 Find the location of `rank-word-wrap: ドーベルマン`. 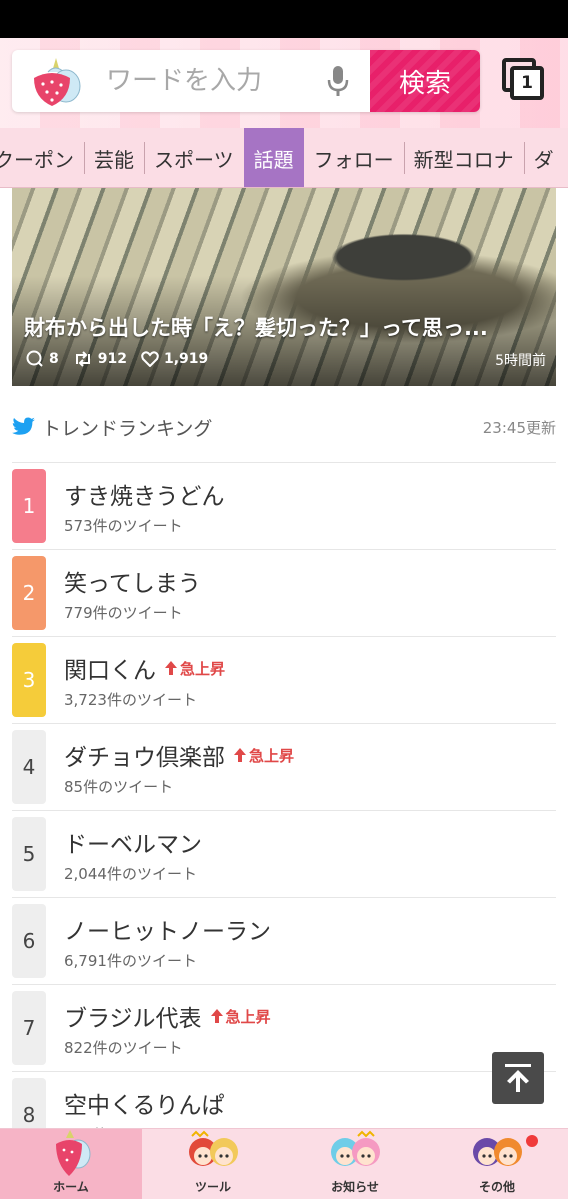

rank-word-wrap: ドーベルマン is located at coordinates (133, 842).